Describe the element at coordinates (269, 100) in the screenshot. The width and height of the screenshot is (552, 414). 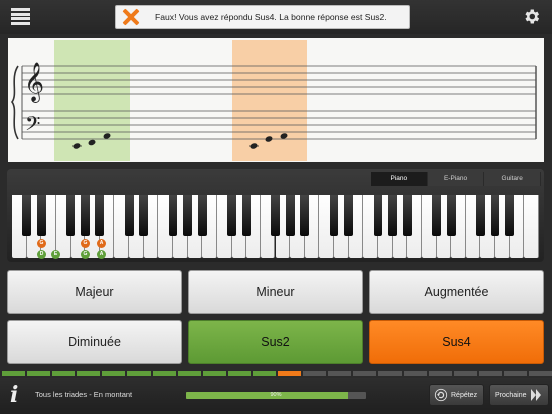
I see `wrong-answer-highlight` at that location.